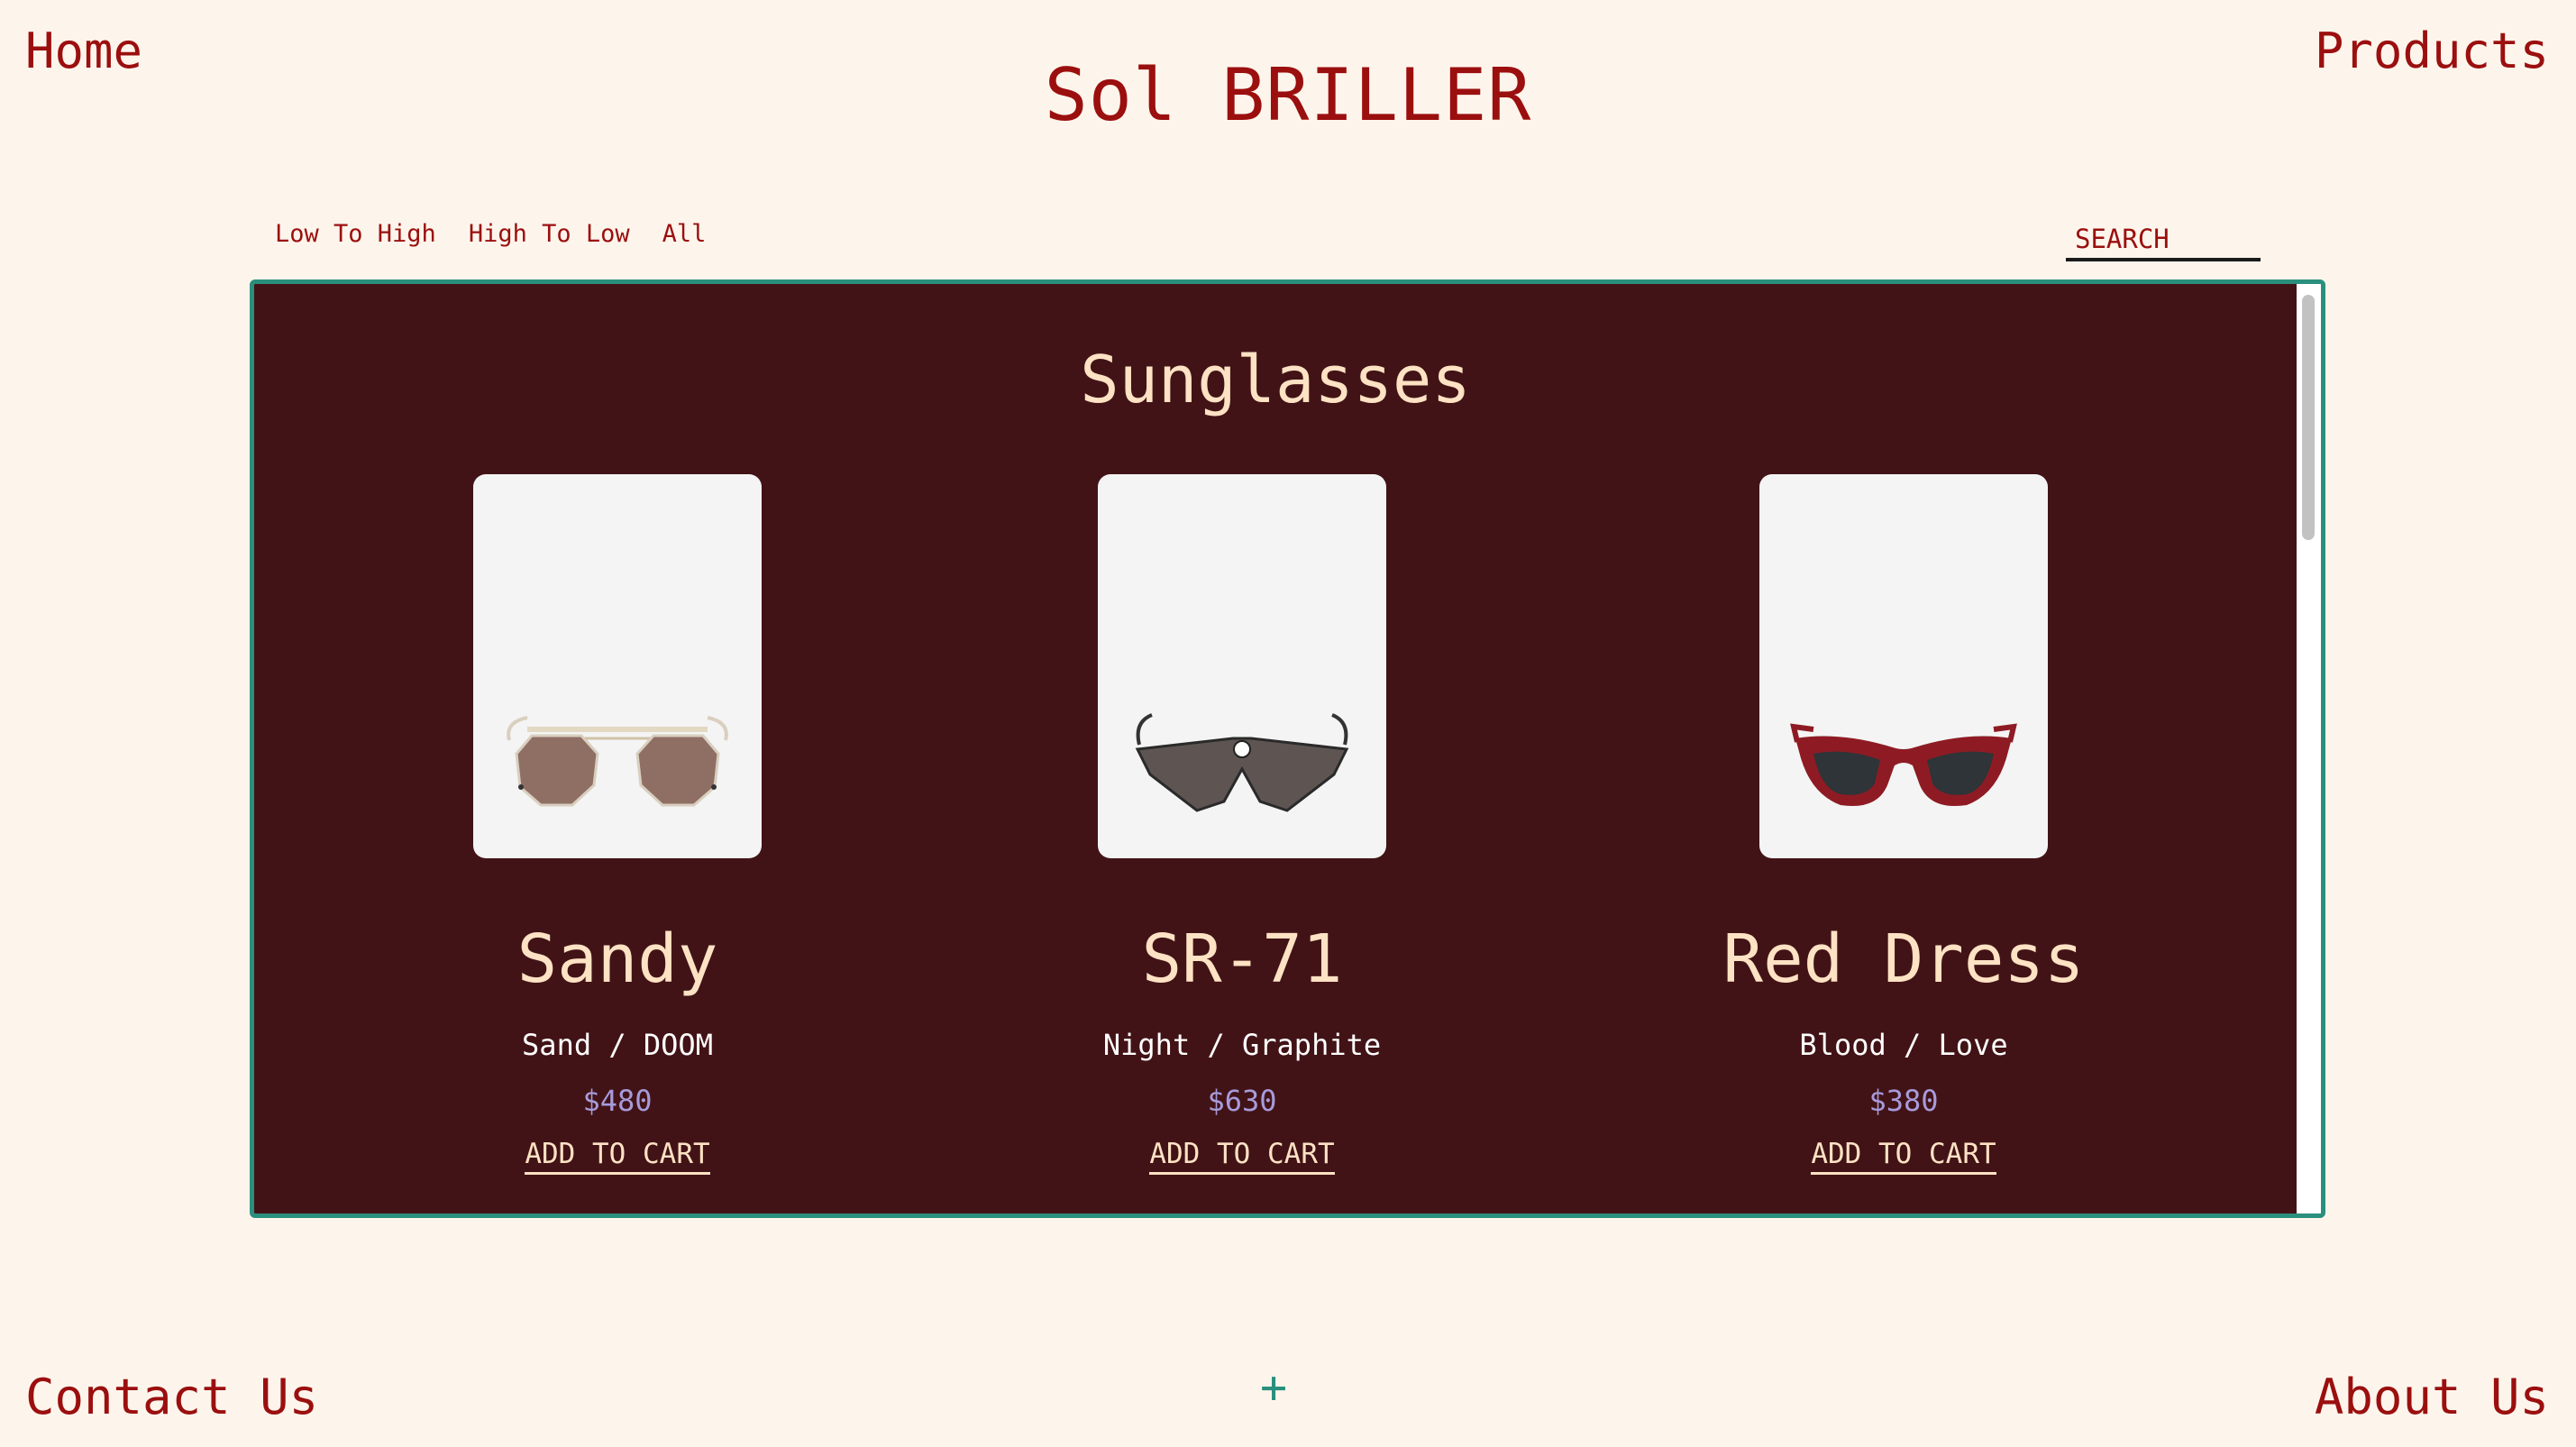 This screenshot has height=1447, width=2576. I want to click on sort-low-to-high-button: Low To High, so click(355, 234).